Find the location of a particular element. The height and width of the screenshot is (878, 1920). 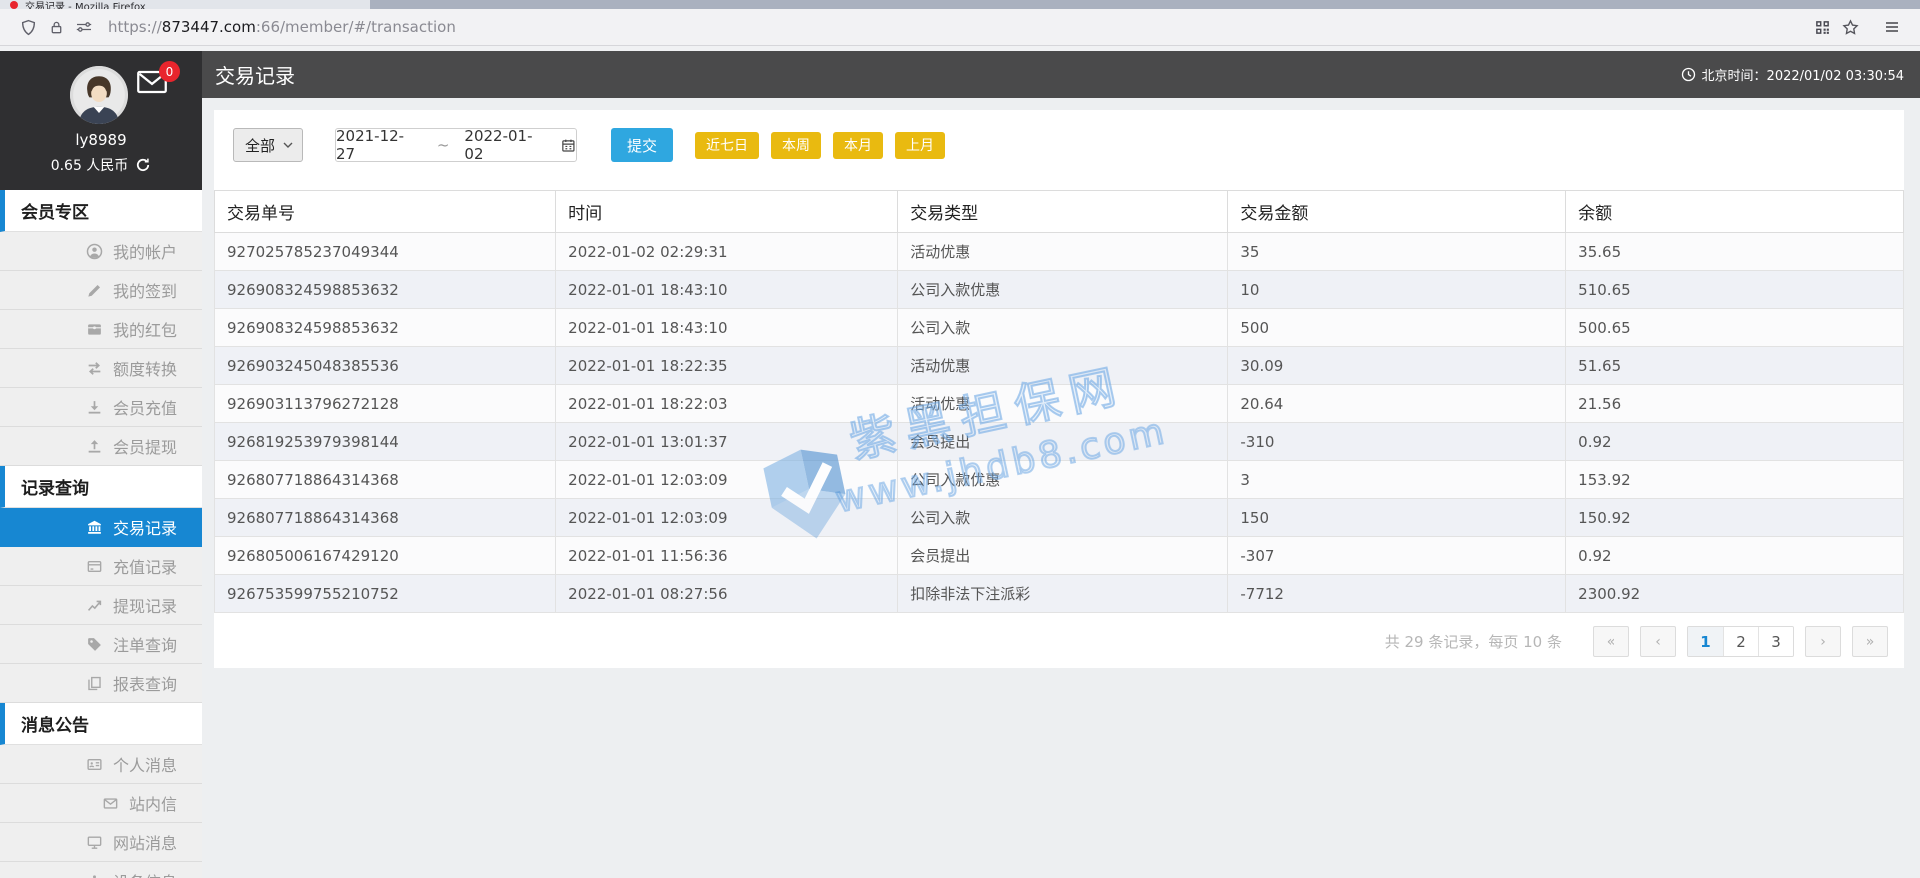

table-cell: 活动优惠 is located at coordinates (1063, 251).